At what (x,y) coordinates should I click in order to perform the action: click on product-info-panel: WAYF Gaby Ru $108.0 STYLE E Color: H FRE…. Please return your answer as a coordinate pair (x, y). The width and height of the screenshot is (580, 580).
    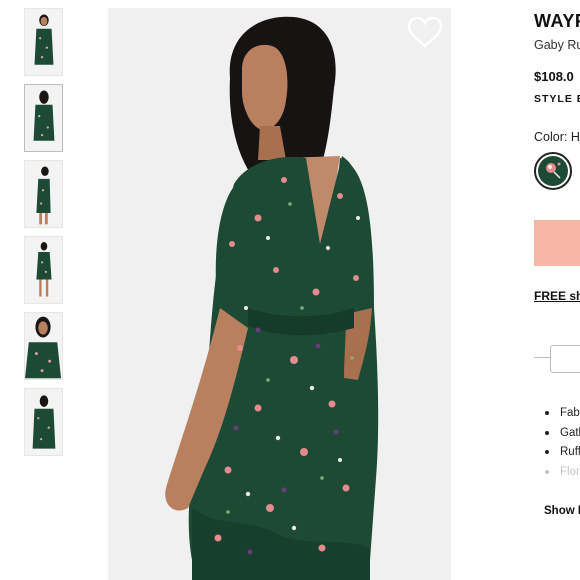
    Looking at the image, I should click on (557, 290).